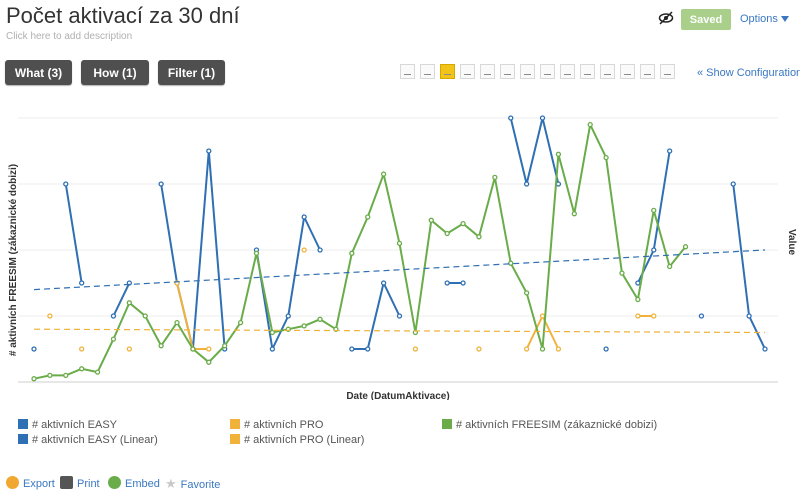 Image resolution: width=800 pixels, height=494 pixels. I want to click on legend-label-pro: # aktivních PRO, so click(284, 425).